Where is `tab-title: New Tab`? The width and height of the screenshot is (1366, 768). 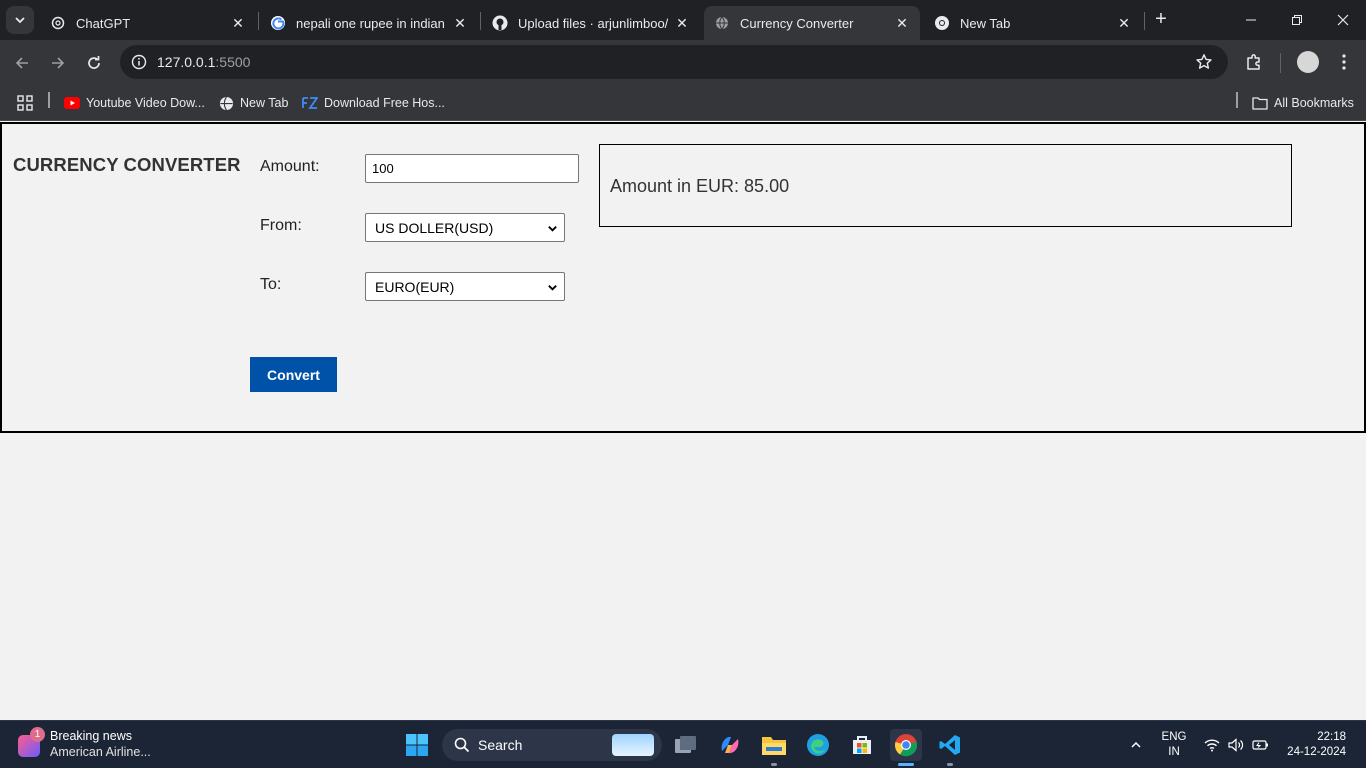
tab-title: New Tab is located at coordinates (985, 23).